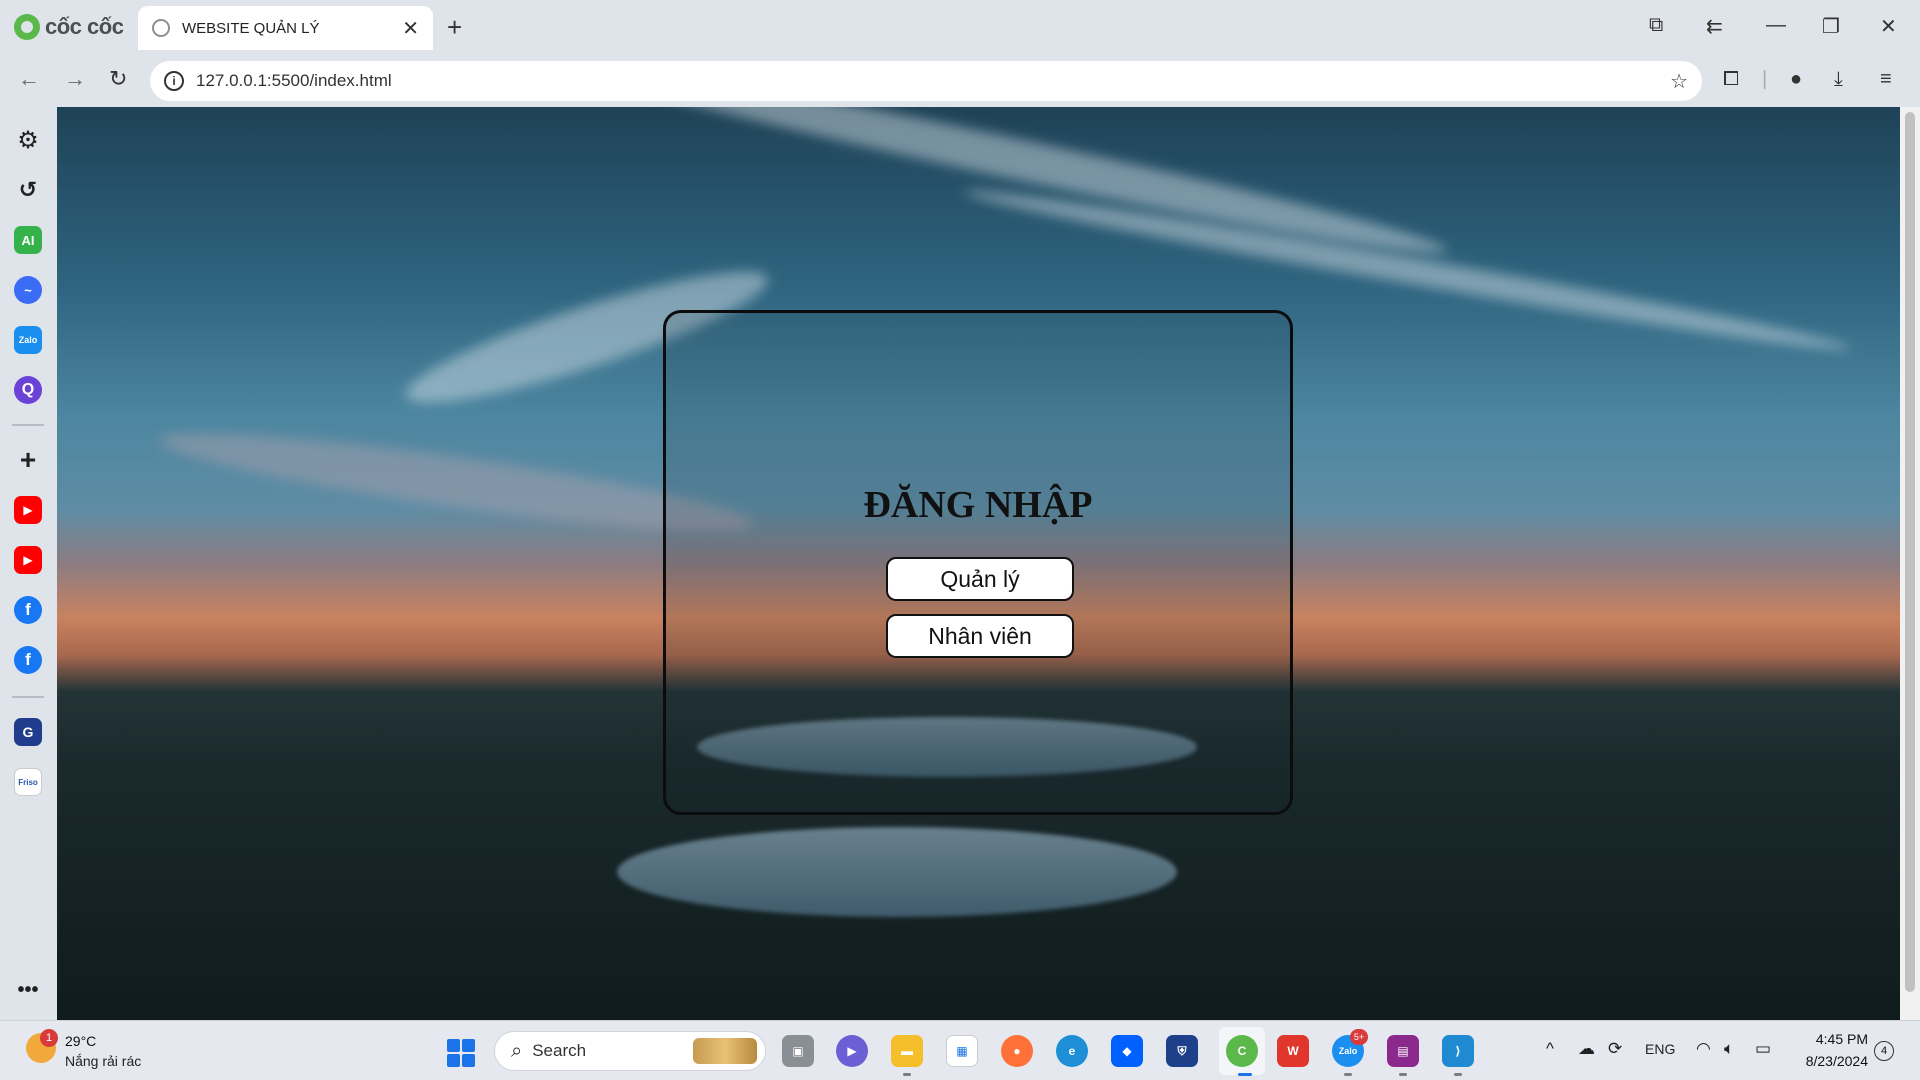 Image resolution: width=1920 pixels, height=1080 pixels. I want to click on zalo-icon: Zalo, so click(28, 340).